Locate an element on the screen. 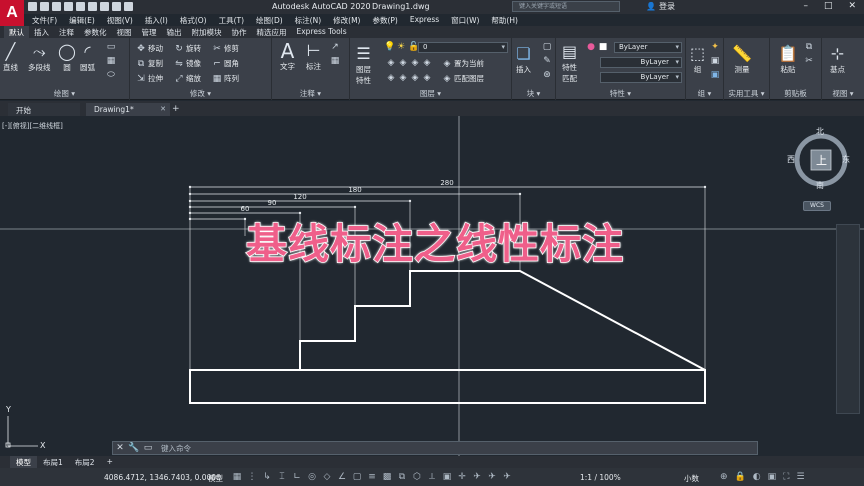 The image size is (864, 486). draw-group-title: 绘图 ▾ is located at coordinates (64, 93).